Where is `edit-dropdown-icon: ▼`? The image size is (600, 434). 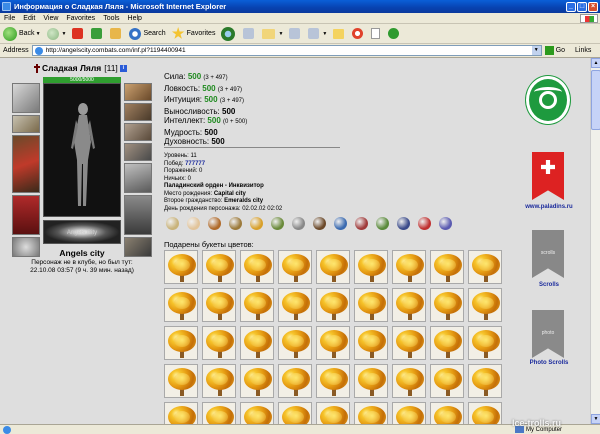
edit-dropdown-icon: ▼ is located at coordinates (324, 34).